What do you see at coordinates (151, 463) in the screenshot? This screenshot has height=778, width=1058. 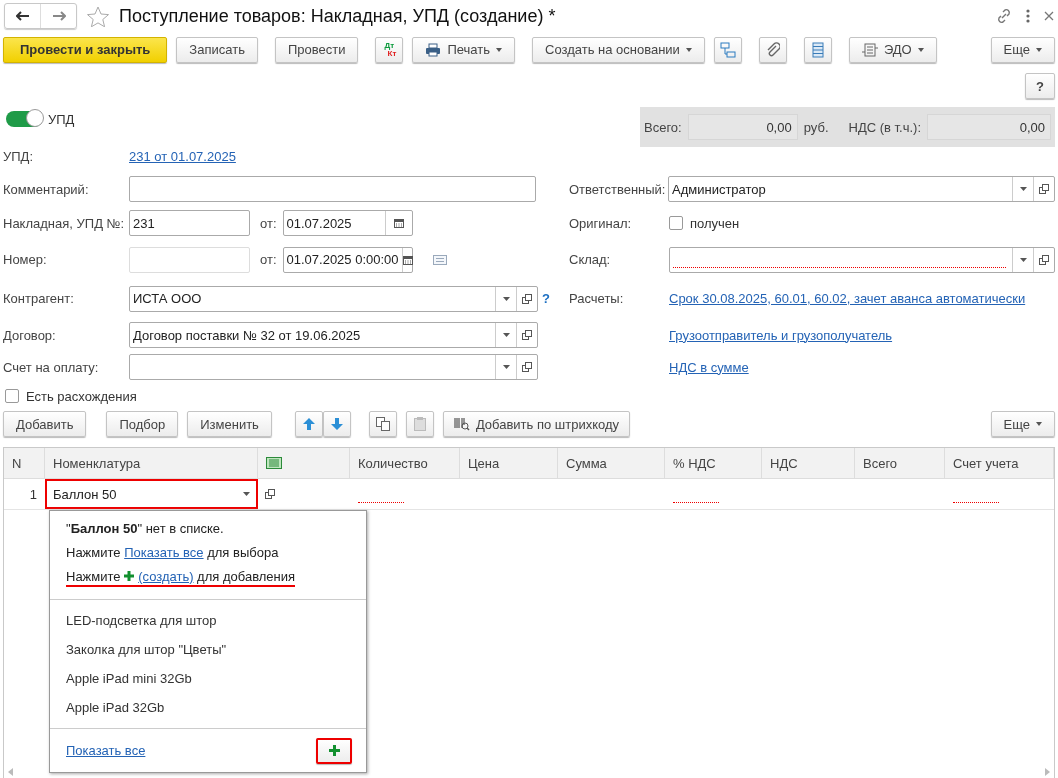 I see `column-header: Номенклатура` at bounding box center [151, 463].